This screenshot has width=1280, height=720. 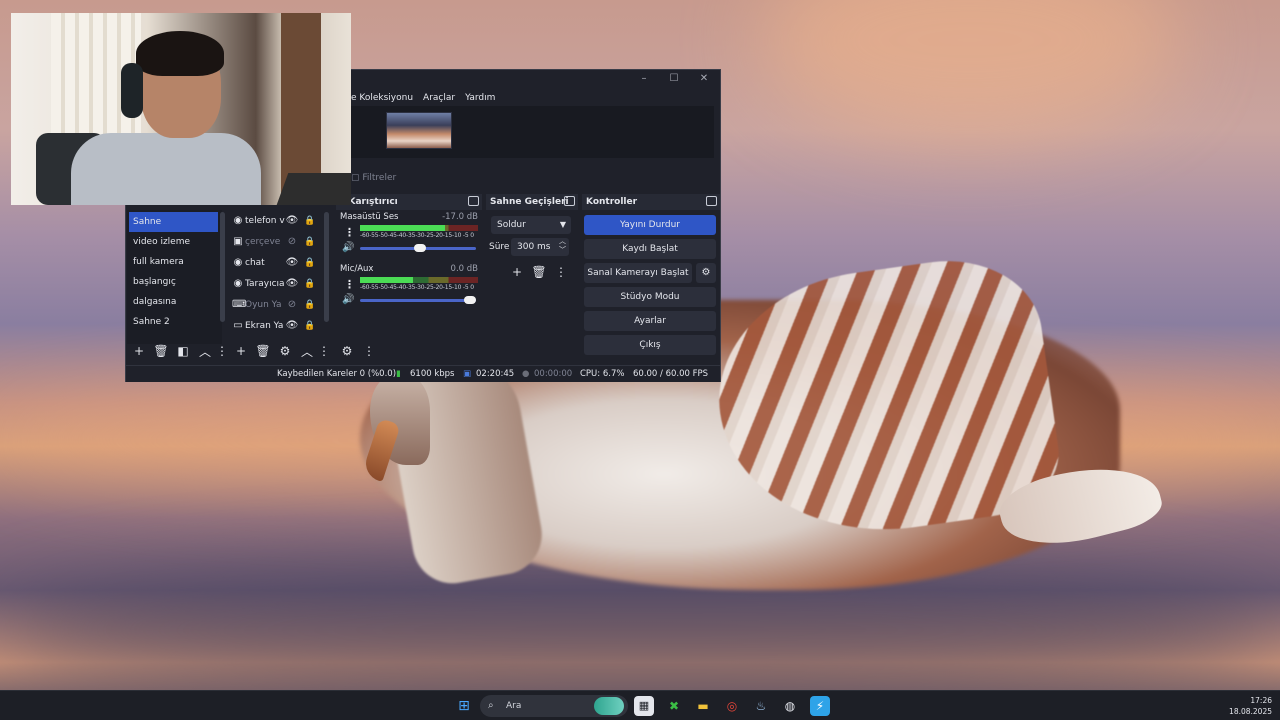 What do you see at coordinates (174, 262) in the screenshot?
I see `scene-item: full kamera` at bounding box center [174, 262].